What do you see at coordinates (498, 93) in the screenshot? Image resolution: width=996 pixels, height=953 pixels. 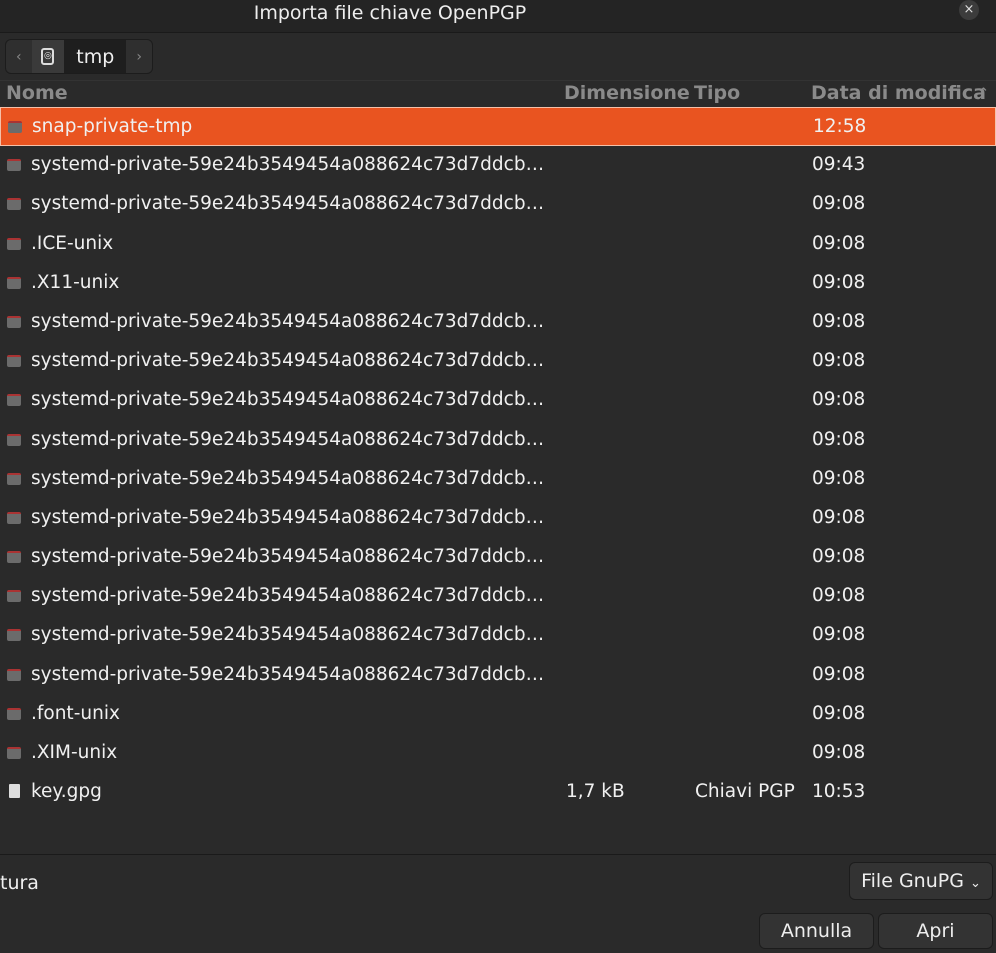 I see `column-header: Nome Dimensione Tipo Data di modifica ⌃` at bounding box center [498, 93].